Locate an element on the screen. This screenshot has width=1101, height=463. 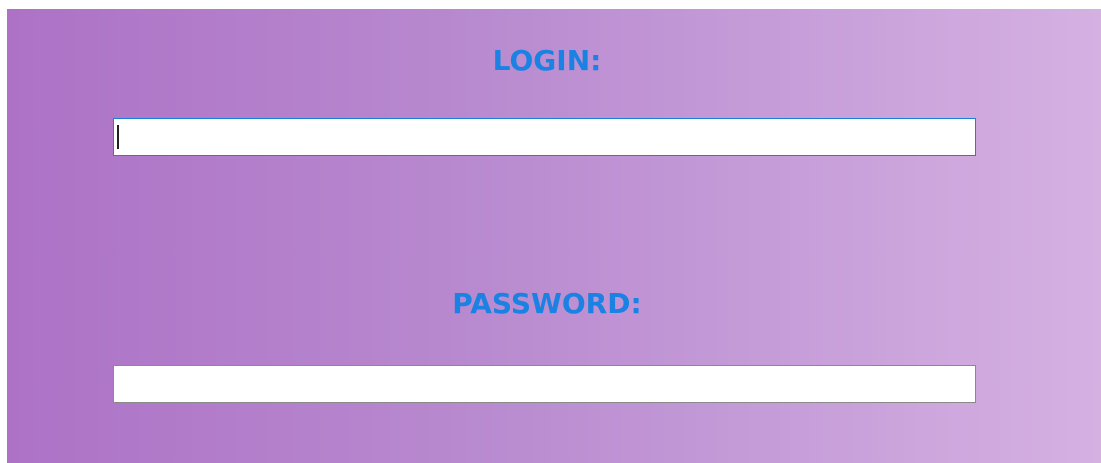
text-cursor is located at coordinates (118, 137).